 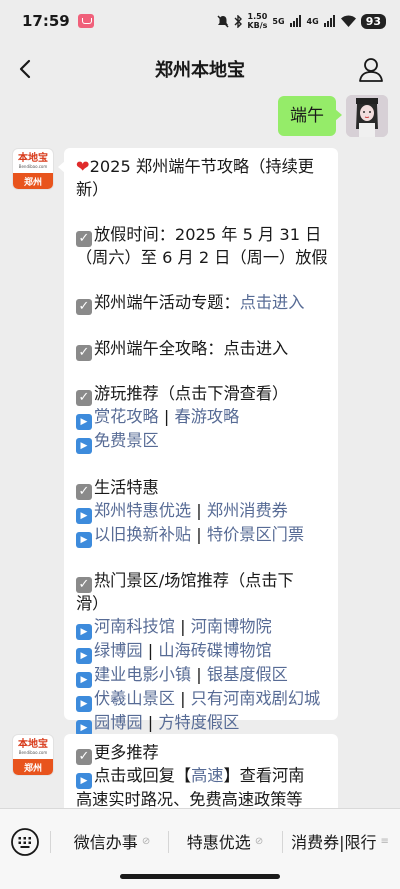 I want to click on activity-label: 郑州端午活动专题：, so click(x=167, y=302).